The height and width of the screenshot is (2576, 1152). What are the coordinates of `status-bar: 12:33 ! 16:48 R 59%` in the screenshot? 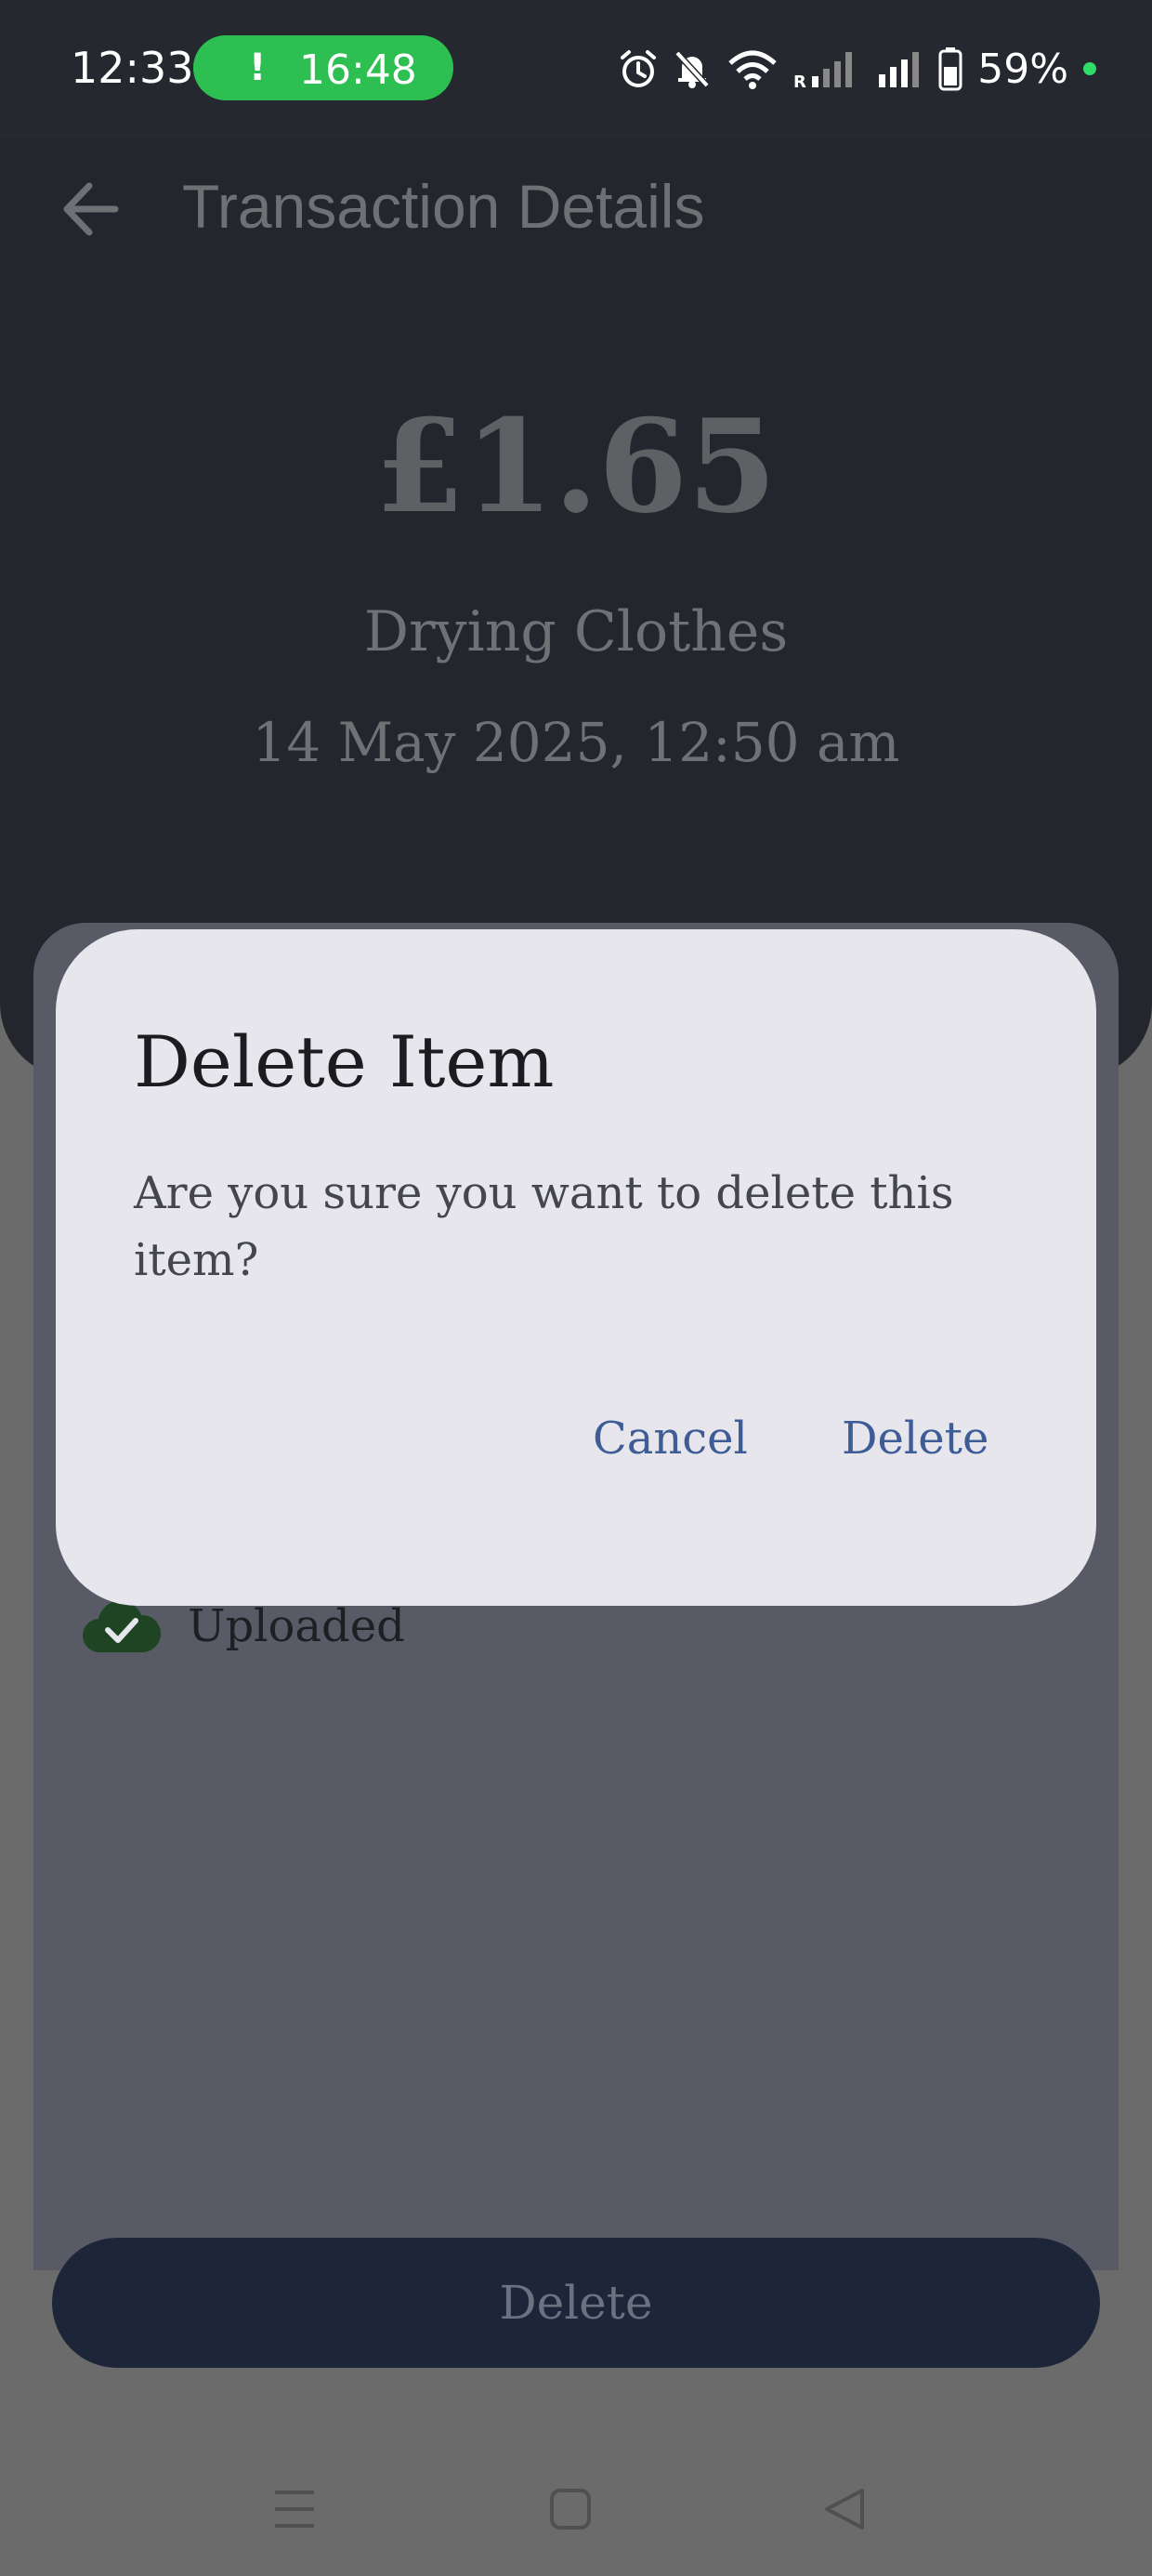 It's located at (576, 69).